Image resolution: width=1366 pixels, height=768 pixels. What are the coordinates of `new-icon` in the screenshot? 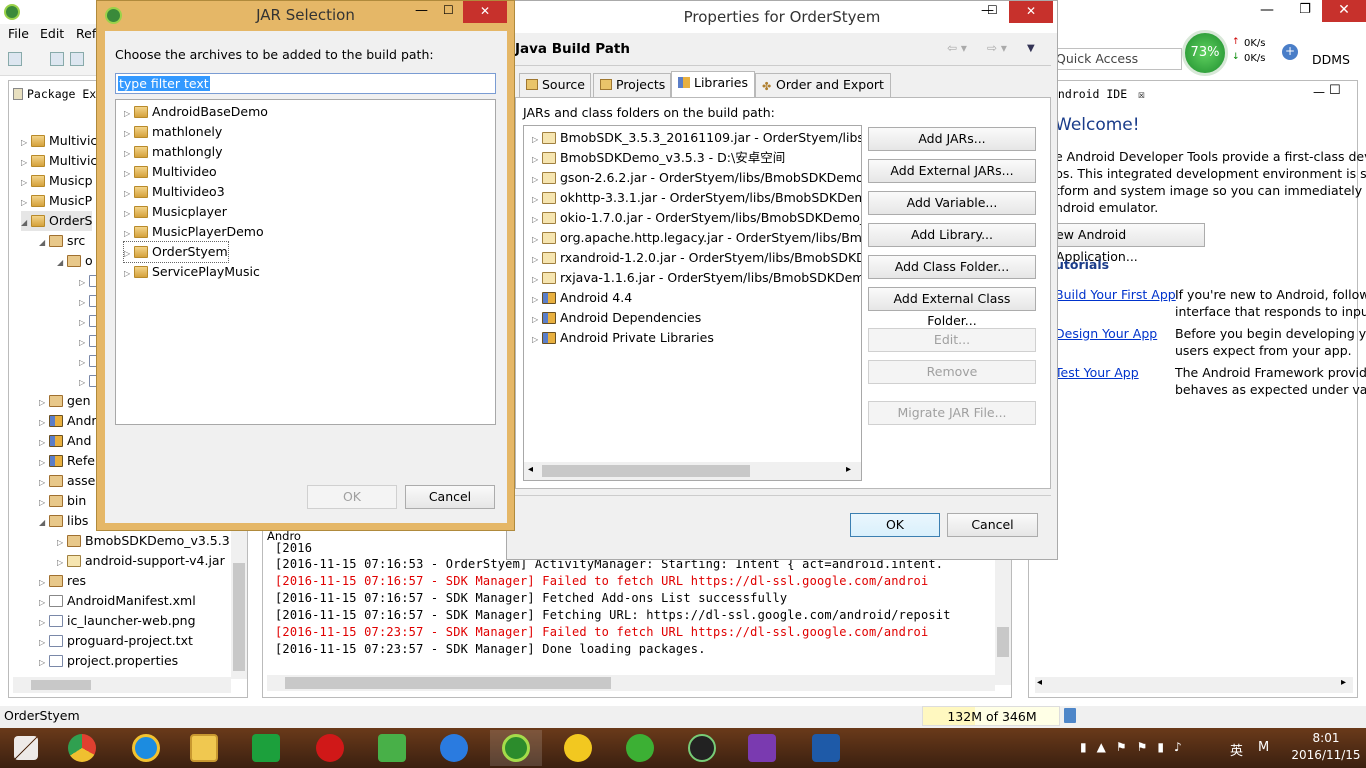 It's located at (15, 59).